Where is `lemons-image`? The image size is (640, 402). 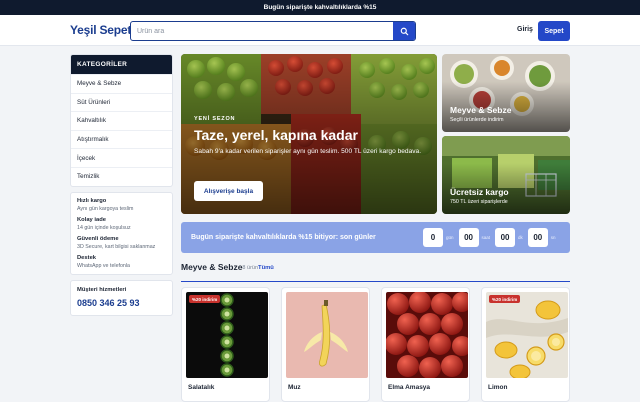
lemons-image is located at coordinates (527, 335).